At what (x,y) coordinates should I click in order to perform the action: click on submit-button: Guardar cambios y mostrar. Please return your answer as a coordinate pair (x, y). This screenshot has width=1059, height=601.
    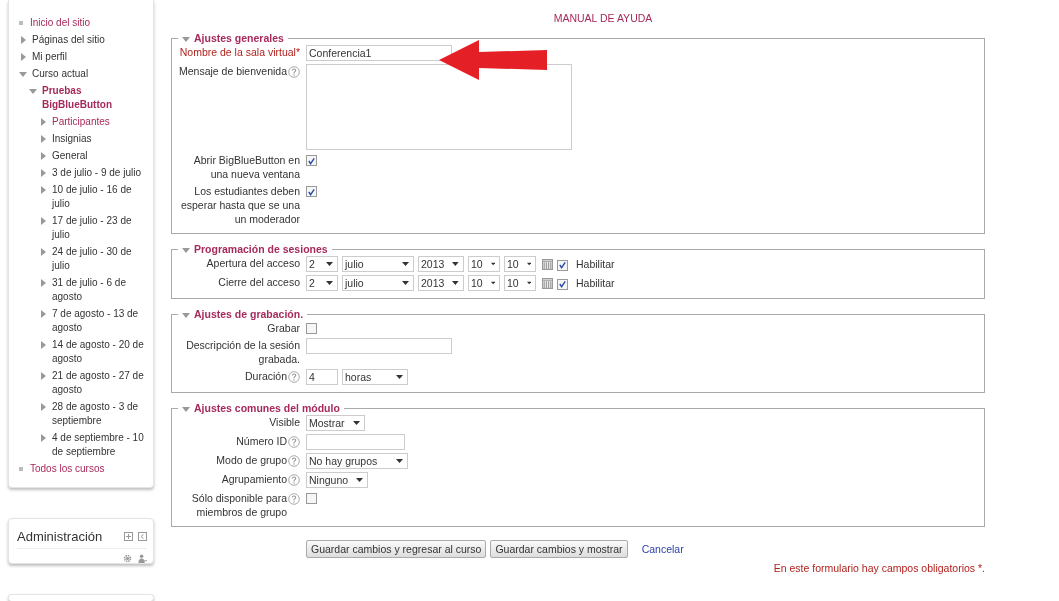
    Looking at the image, I should click on (559, 549).